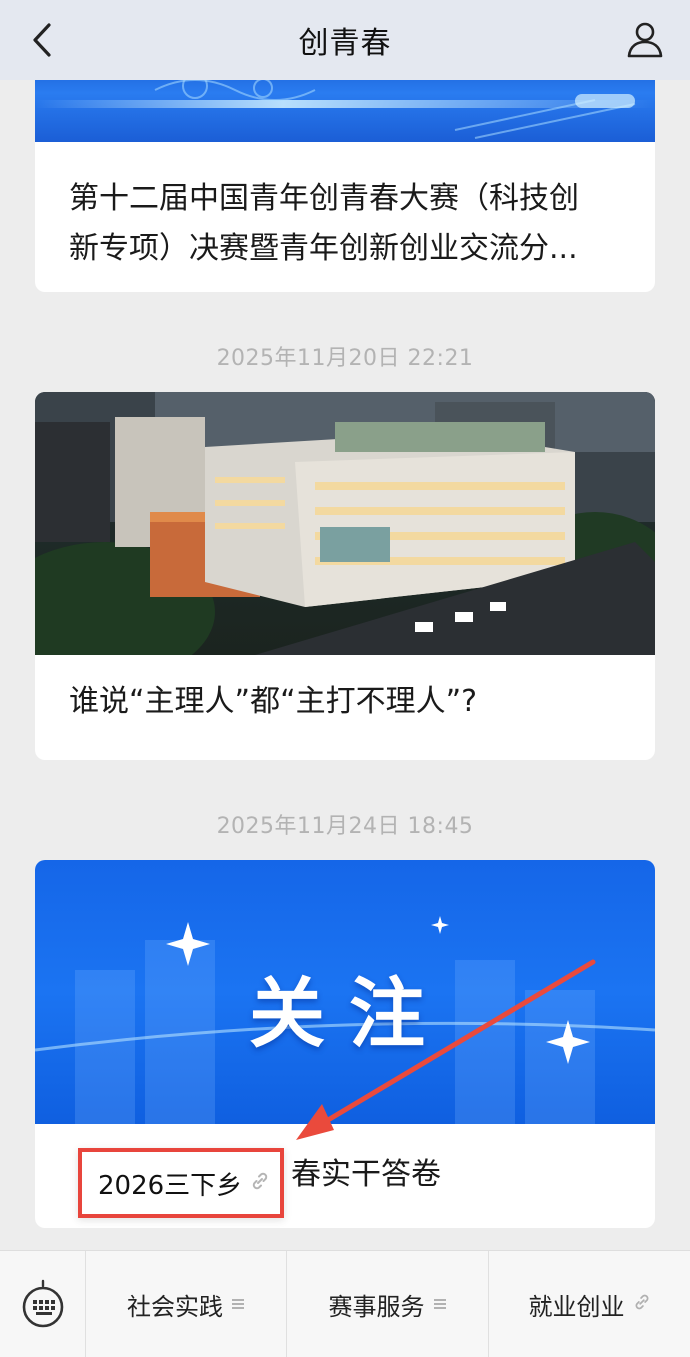 Image resolution: width=690 pixels, height=1357 pixels. Describe the element at coordinates (170, 1185) in the screenshot. I see `submenu-item-label: 2026三下乡` at that location.